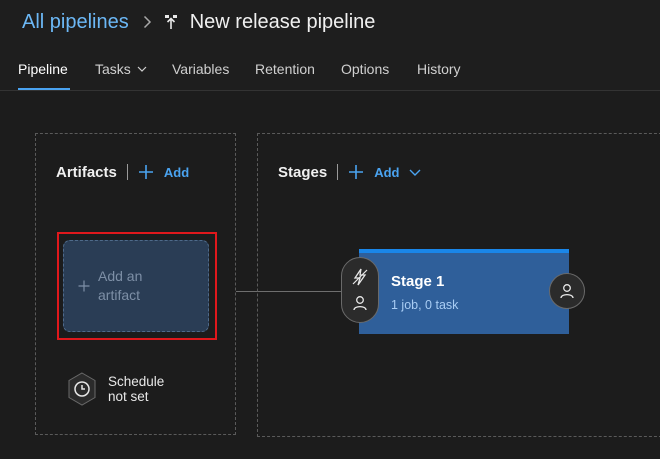 This screenshot has height=459, width=660. I want to click on tab-options: Options, so click(365, 71).